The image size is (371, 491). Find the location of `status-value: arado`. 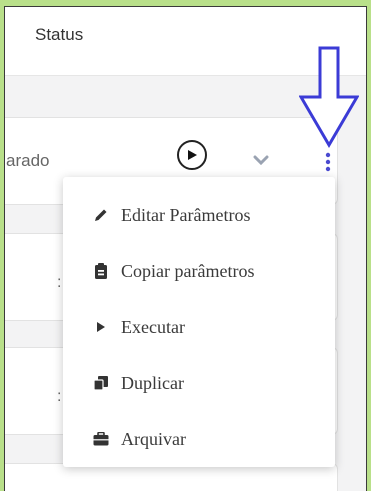

status-value: arado is located at coordinates (28, 160).